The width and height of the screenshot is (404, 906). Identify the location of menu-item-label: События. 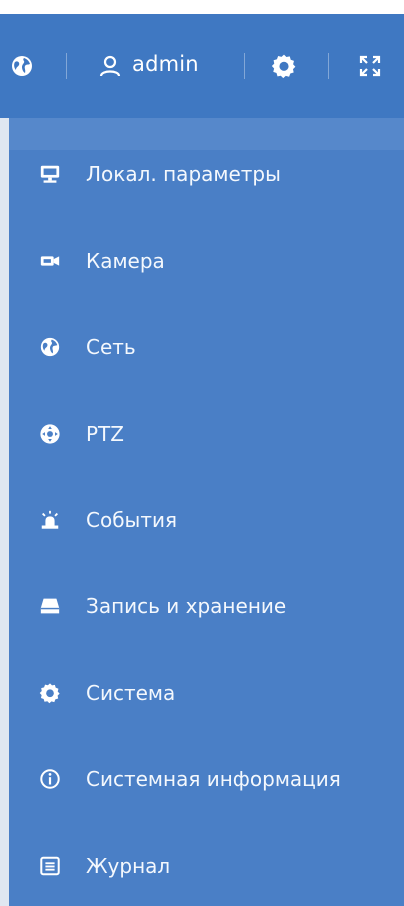
(132, 520).